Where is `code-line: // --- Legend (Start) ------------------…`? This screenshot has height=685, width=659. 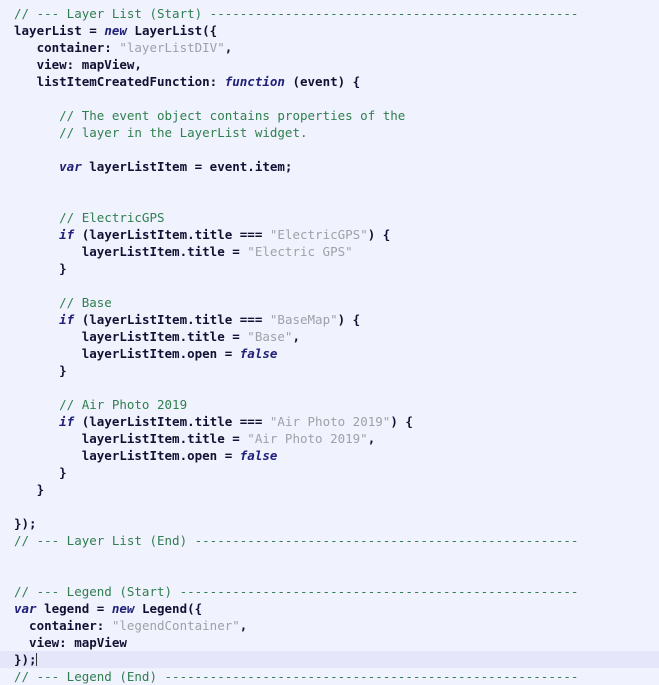 code-line: // --- Legend (Start) ------------------… is located at coordinates (329, 591).